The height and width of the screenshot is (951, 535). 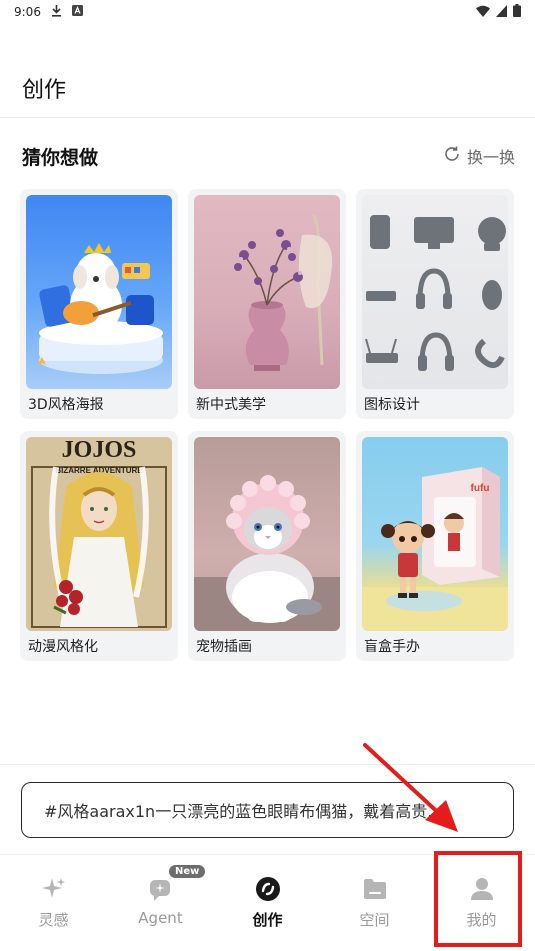 What do you see at coordinates (267, 12) in the screenshot?
I see `status-bar: 9:06` at bounding box center [267, 12].